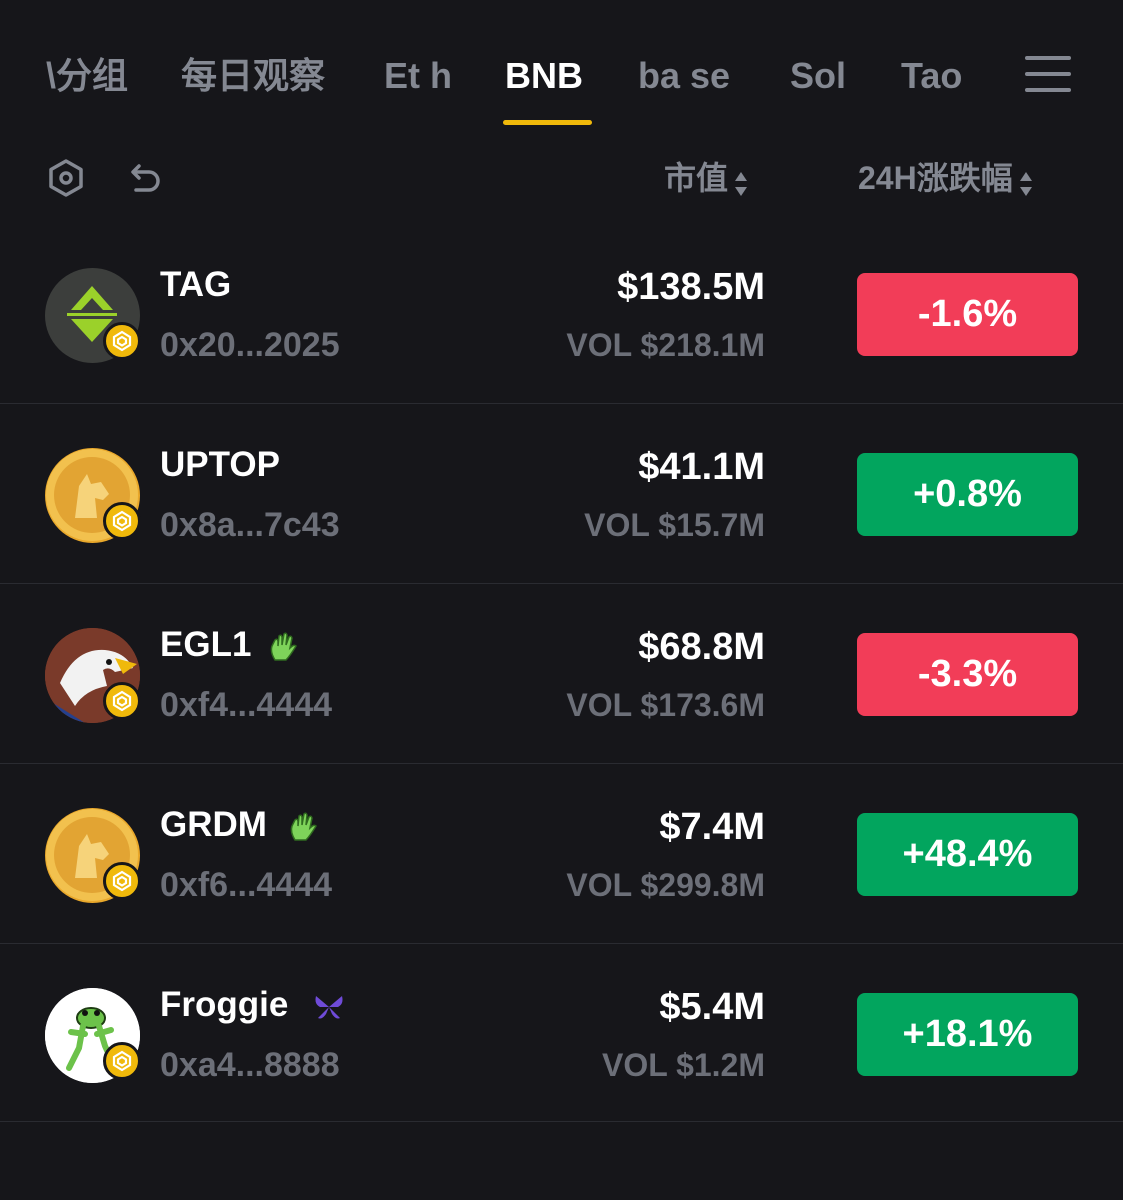  Describe the element at coordinates (665, 705) in the screenshot. I see `volume-value: VOL $173.6M` at that location.